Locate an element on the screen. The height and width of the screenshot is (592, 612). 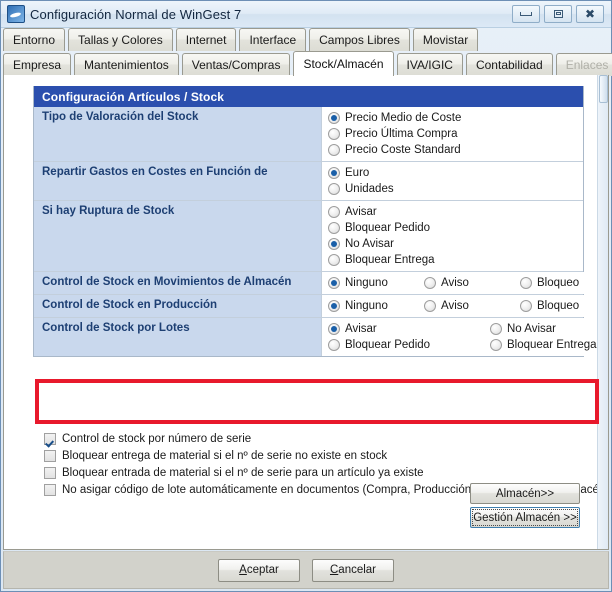
window-title: Configuración Normal de WinGest 7 is located at coordinates (136, 14).